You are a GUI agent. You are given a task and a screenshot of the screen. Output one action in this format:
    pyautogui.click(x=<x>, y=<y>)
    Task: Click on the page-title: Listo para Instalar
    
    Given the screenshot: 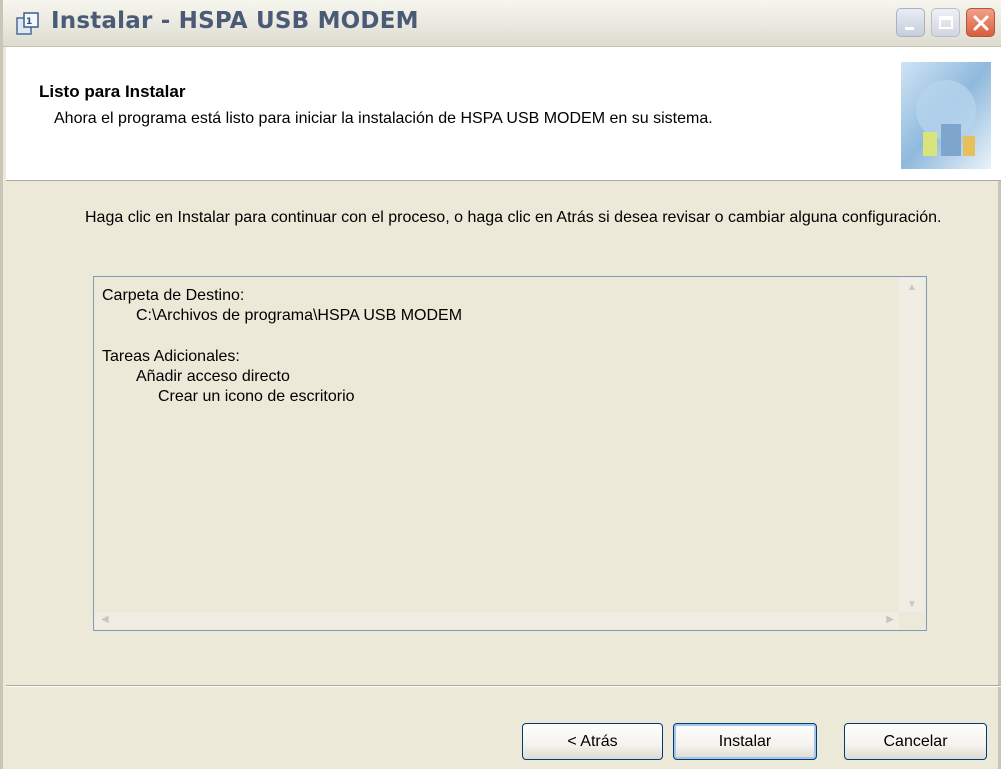 What is the action you would take?
    pyautogui.click(x=112, y=91)
    